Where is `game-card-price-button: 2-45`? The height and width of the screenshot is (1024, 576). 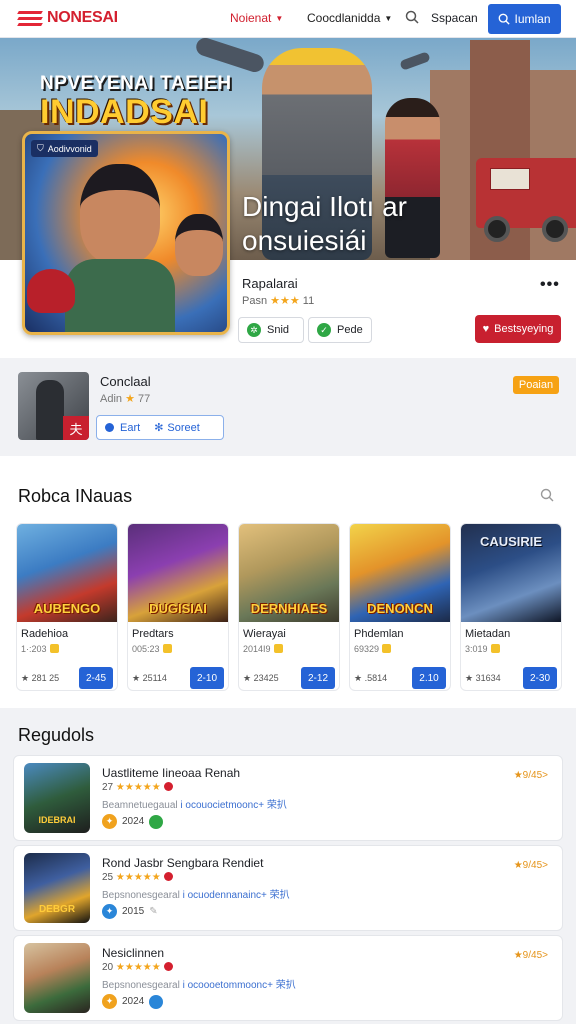
game-card-price-button: 2-45 is located at coordinates (96, 678).